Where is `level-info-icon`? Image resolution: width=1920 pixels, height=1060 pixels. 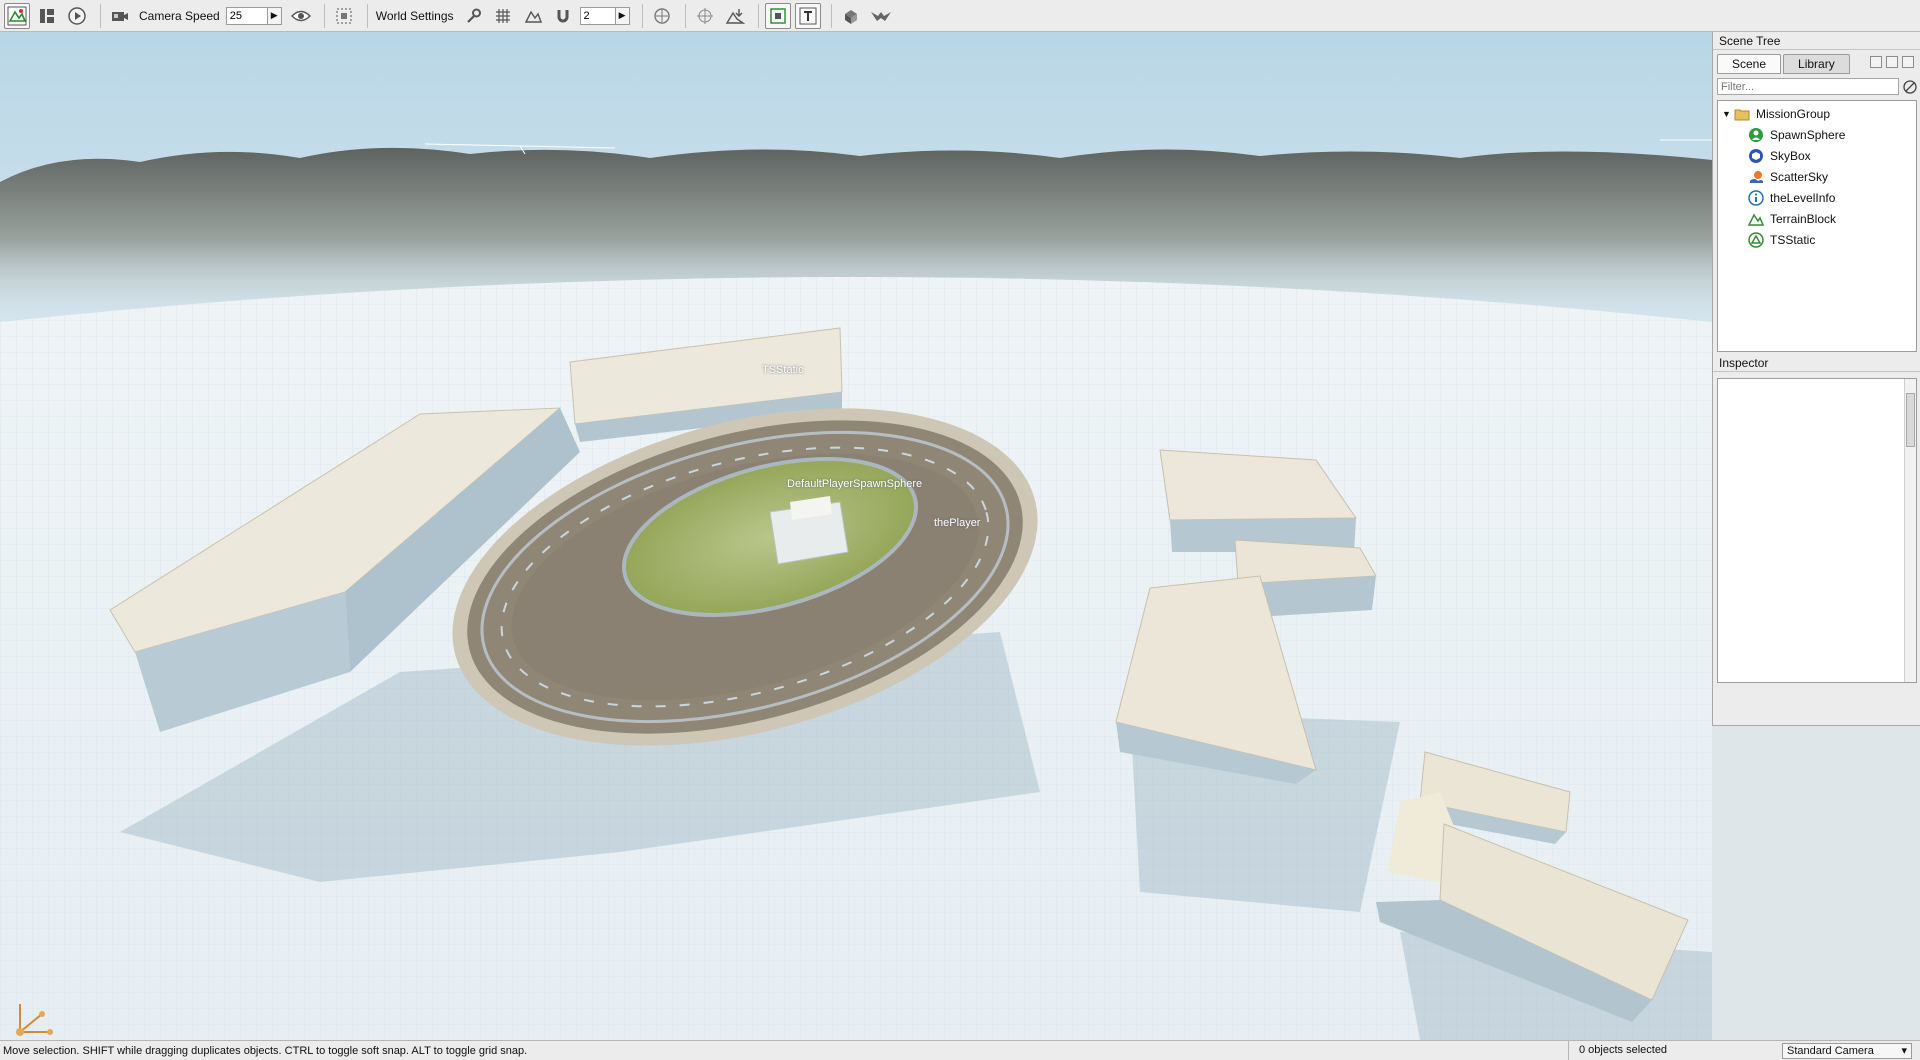 level-info-icon is located at coordinates (1756, 197).